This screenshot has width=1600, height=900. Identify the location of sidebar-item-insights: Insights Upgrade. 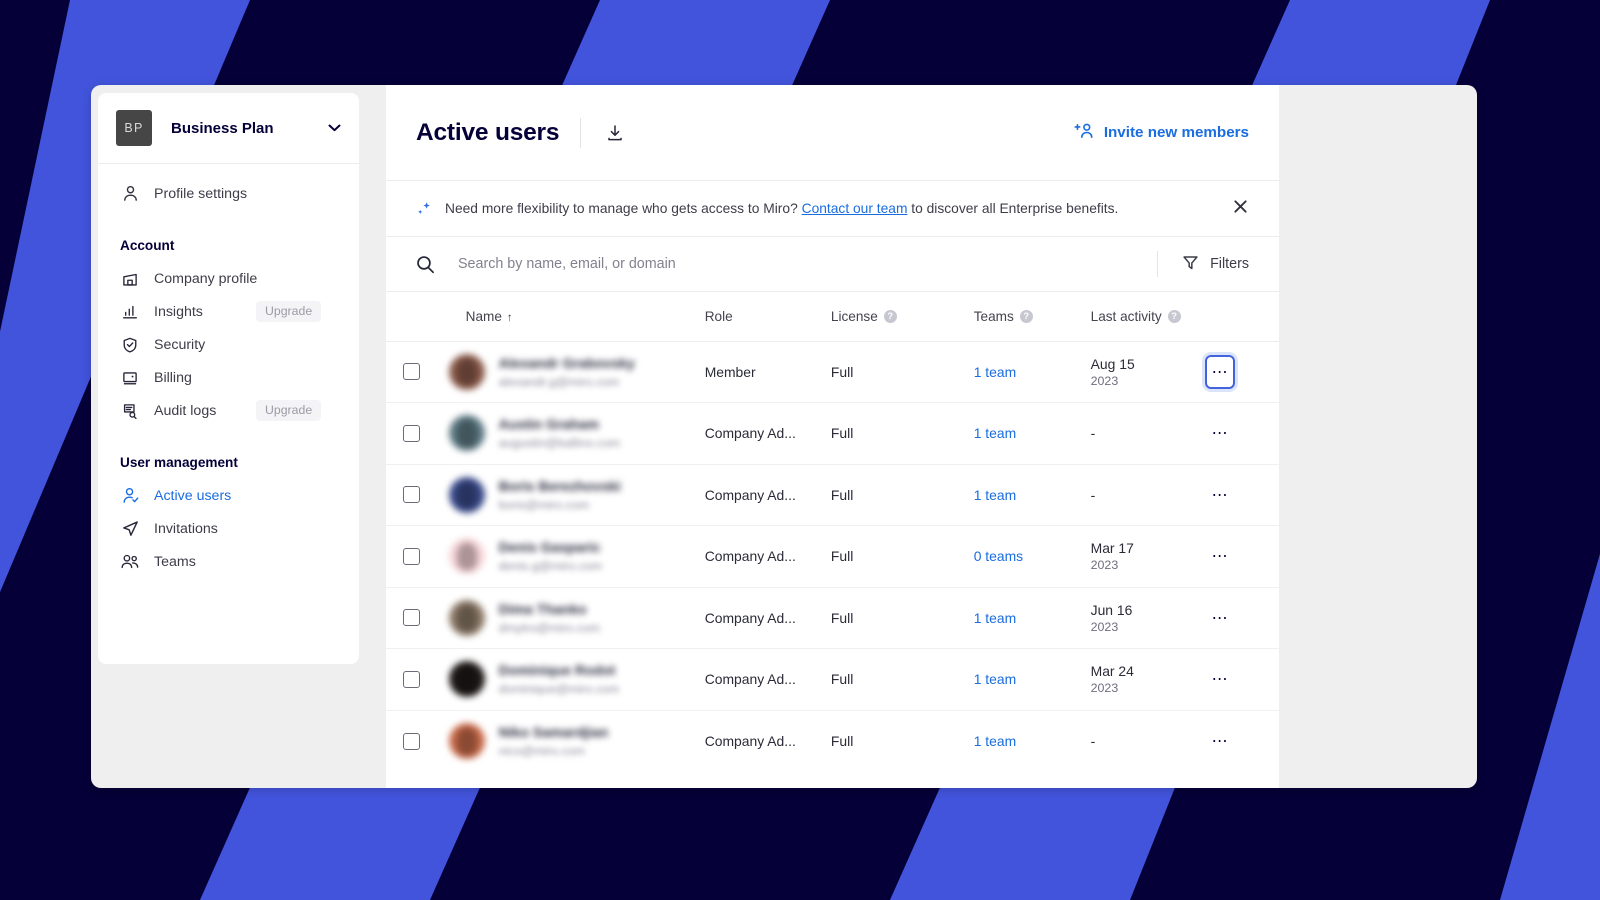
(228, 311).